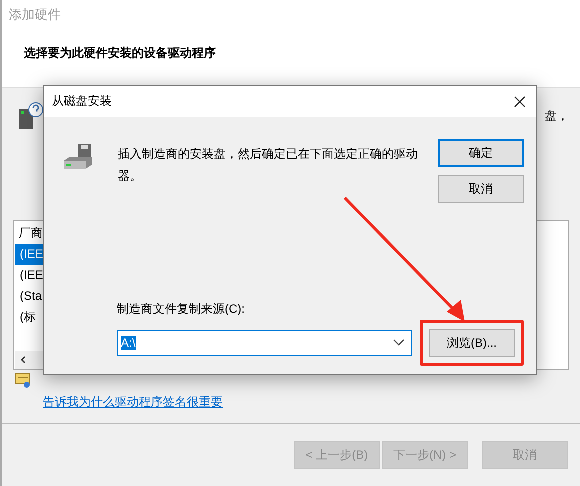 This screenshot has height=486, width=580. What do you see at coordinates (23, 381) in the screenshot?
I see `certificate-icon` at bounding box center [23, 381].